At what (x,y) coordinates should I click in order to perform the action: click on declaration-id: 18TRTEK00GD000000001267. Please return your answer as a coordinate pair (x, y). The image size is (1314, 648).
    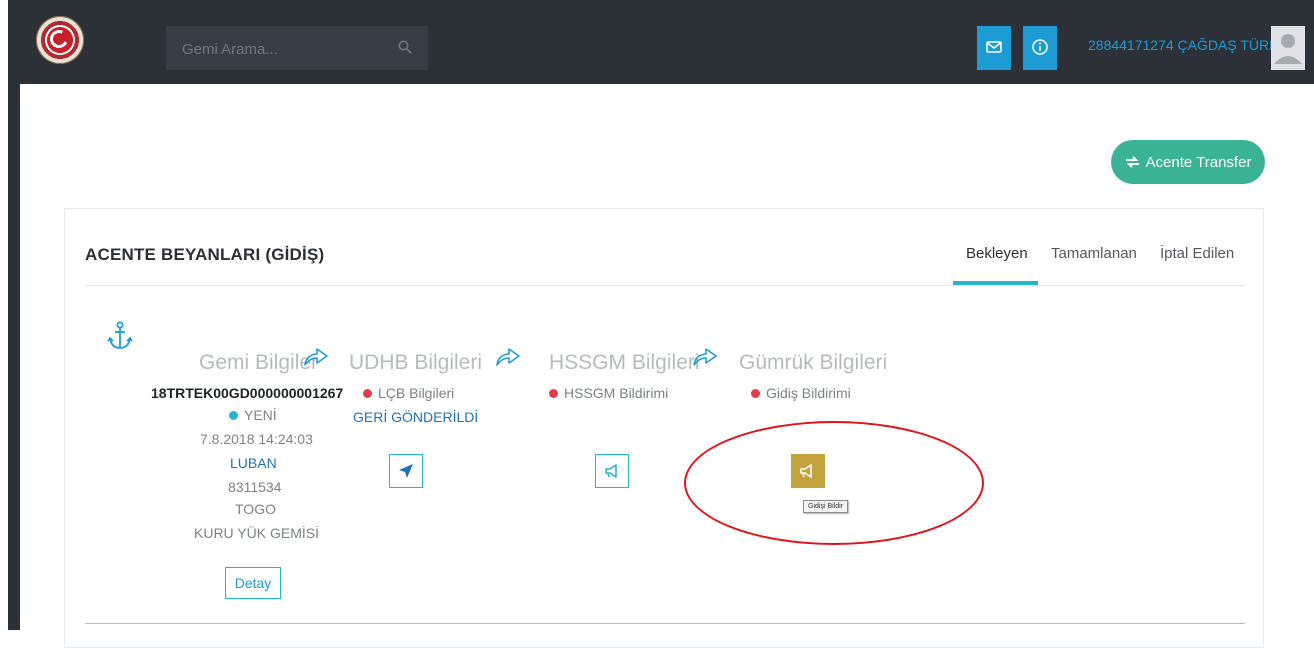
    Looking at the image, I should click on (247, 393).